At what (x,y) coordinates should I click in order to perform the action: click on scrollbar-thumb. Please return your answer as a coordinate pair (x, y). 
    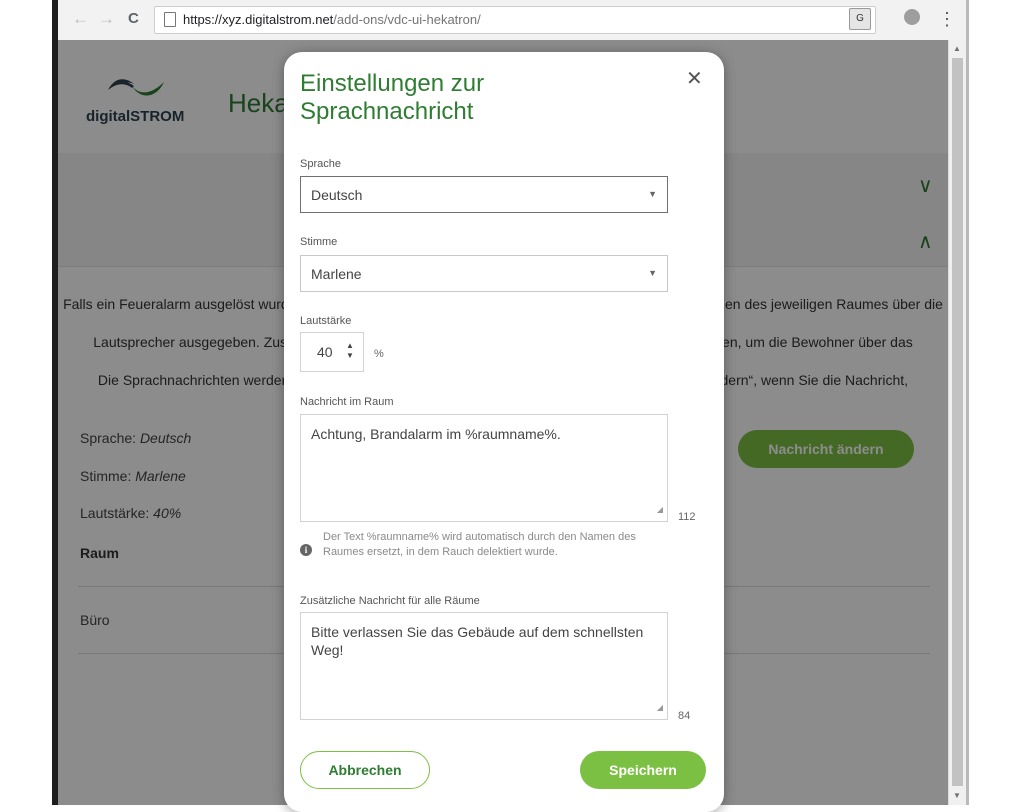
    Looking at the image, I should click on (957, 422).